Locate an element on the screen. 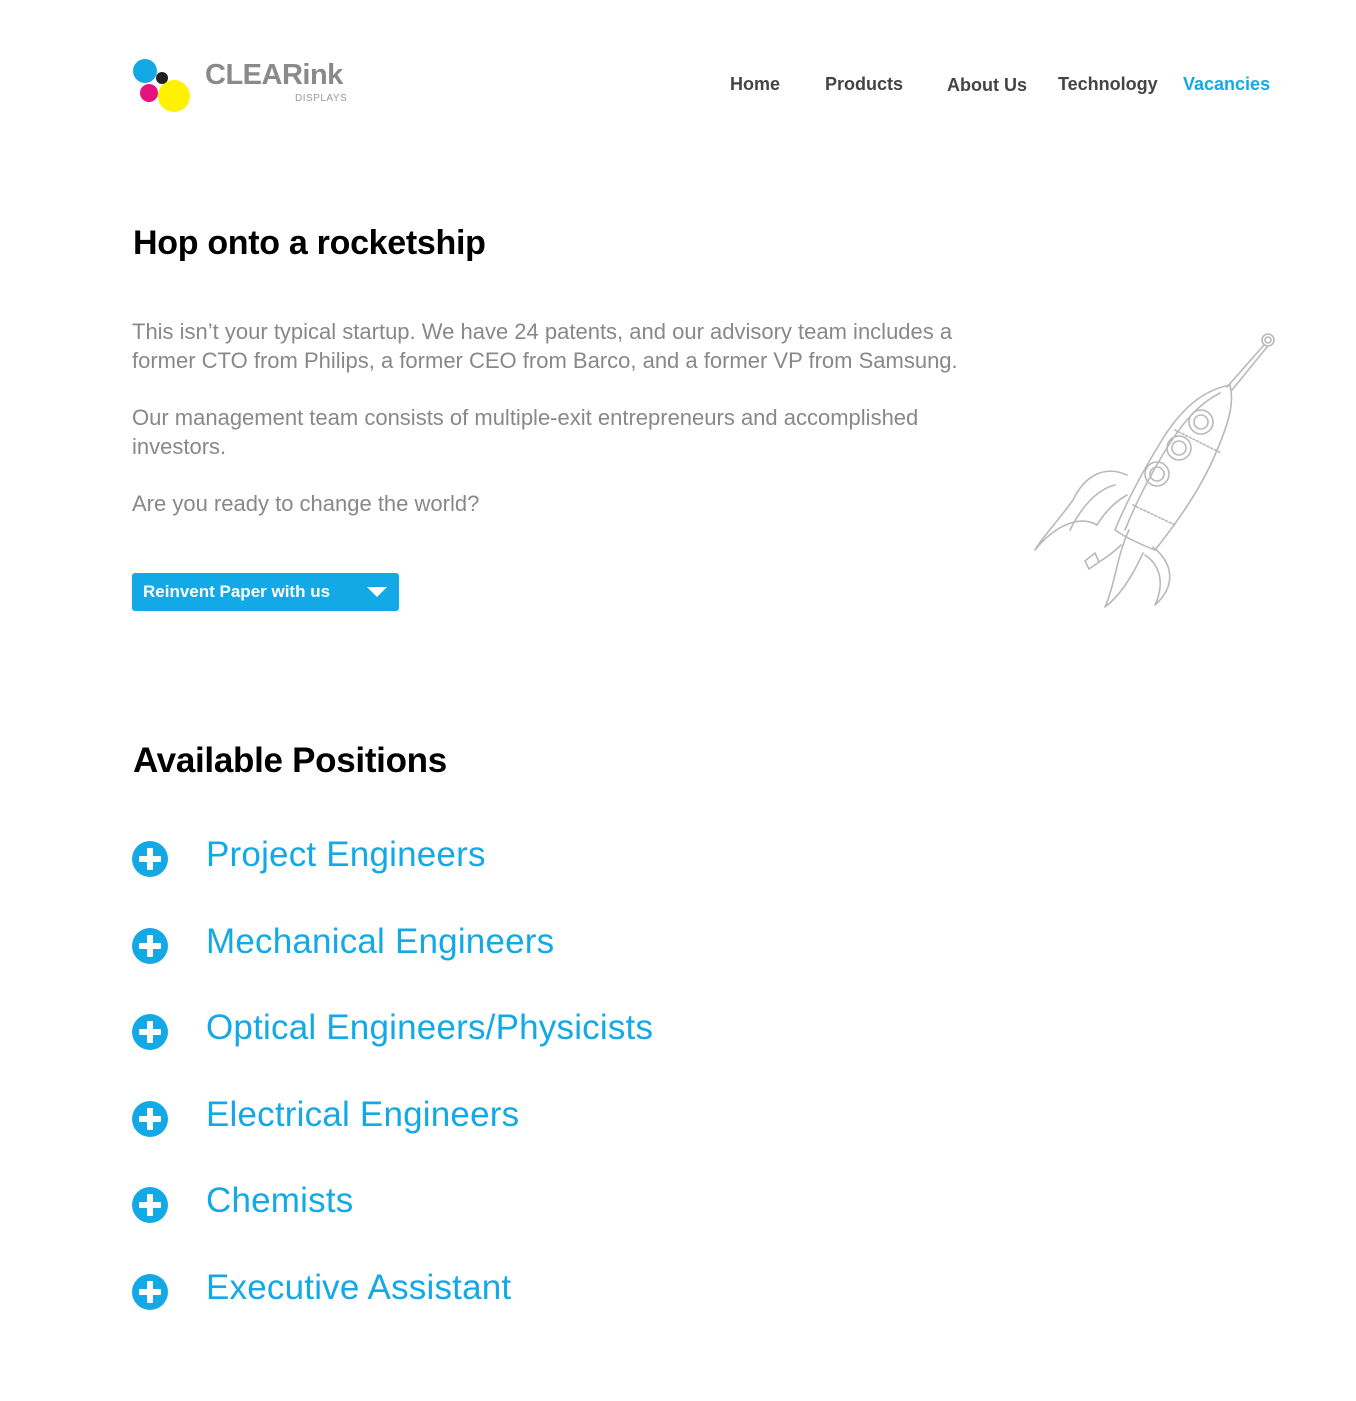 The height and width of the screenshot is (1401, 1356). rocket-illustration is located at coordinates (1154, 470).